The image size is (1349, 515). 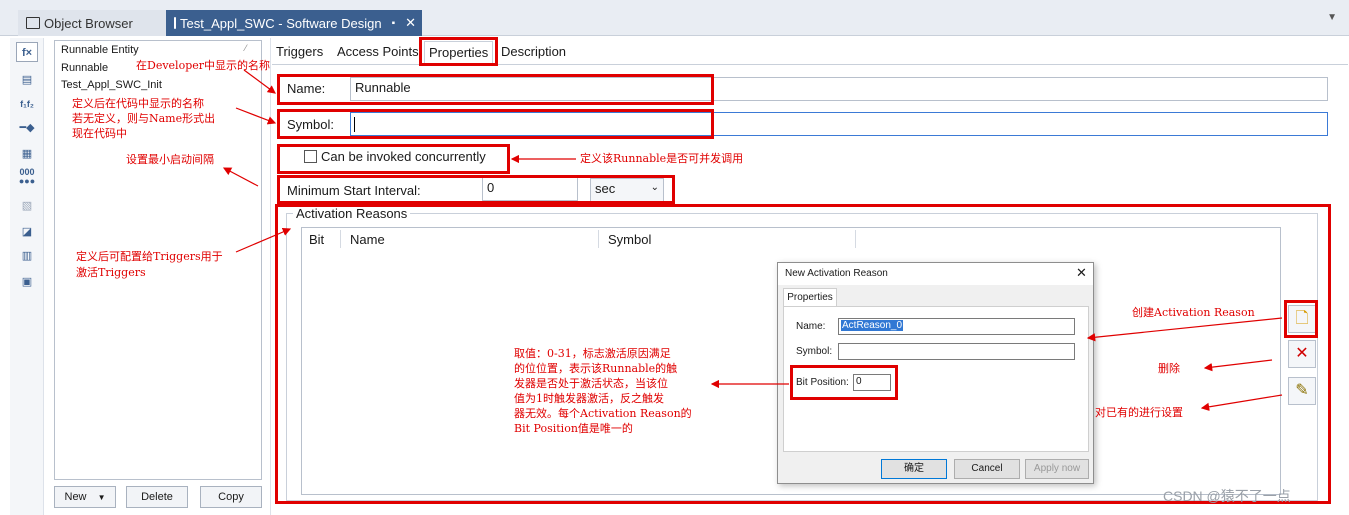 What do you see at coordinates (603, 413) in the screenshot?
I see `annotation-bitpos-5: 器无效。每个Activation Reason的` at bounding box center [603, 413].